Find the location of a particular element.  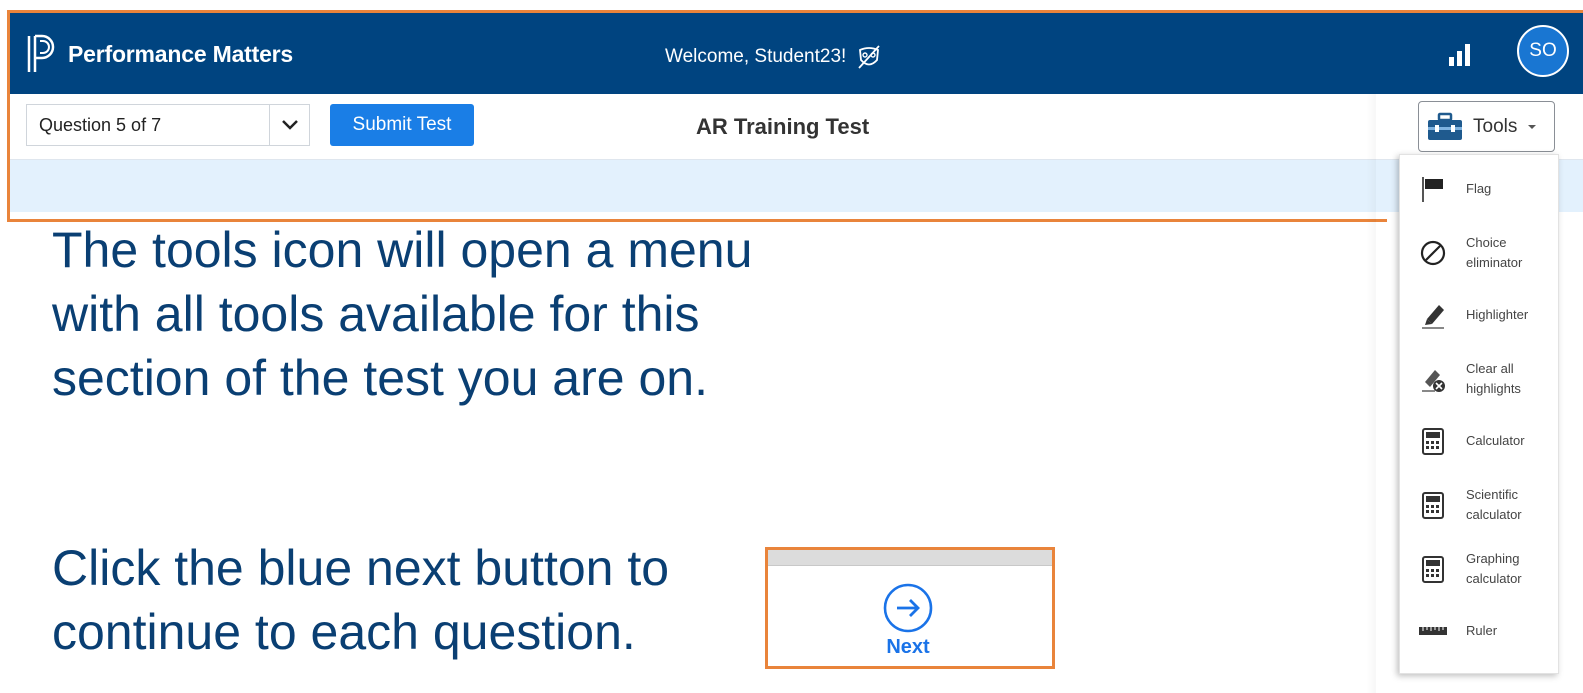

next-button-highlight-frame: Next is located at coordinates (910, 608).